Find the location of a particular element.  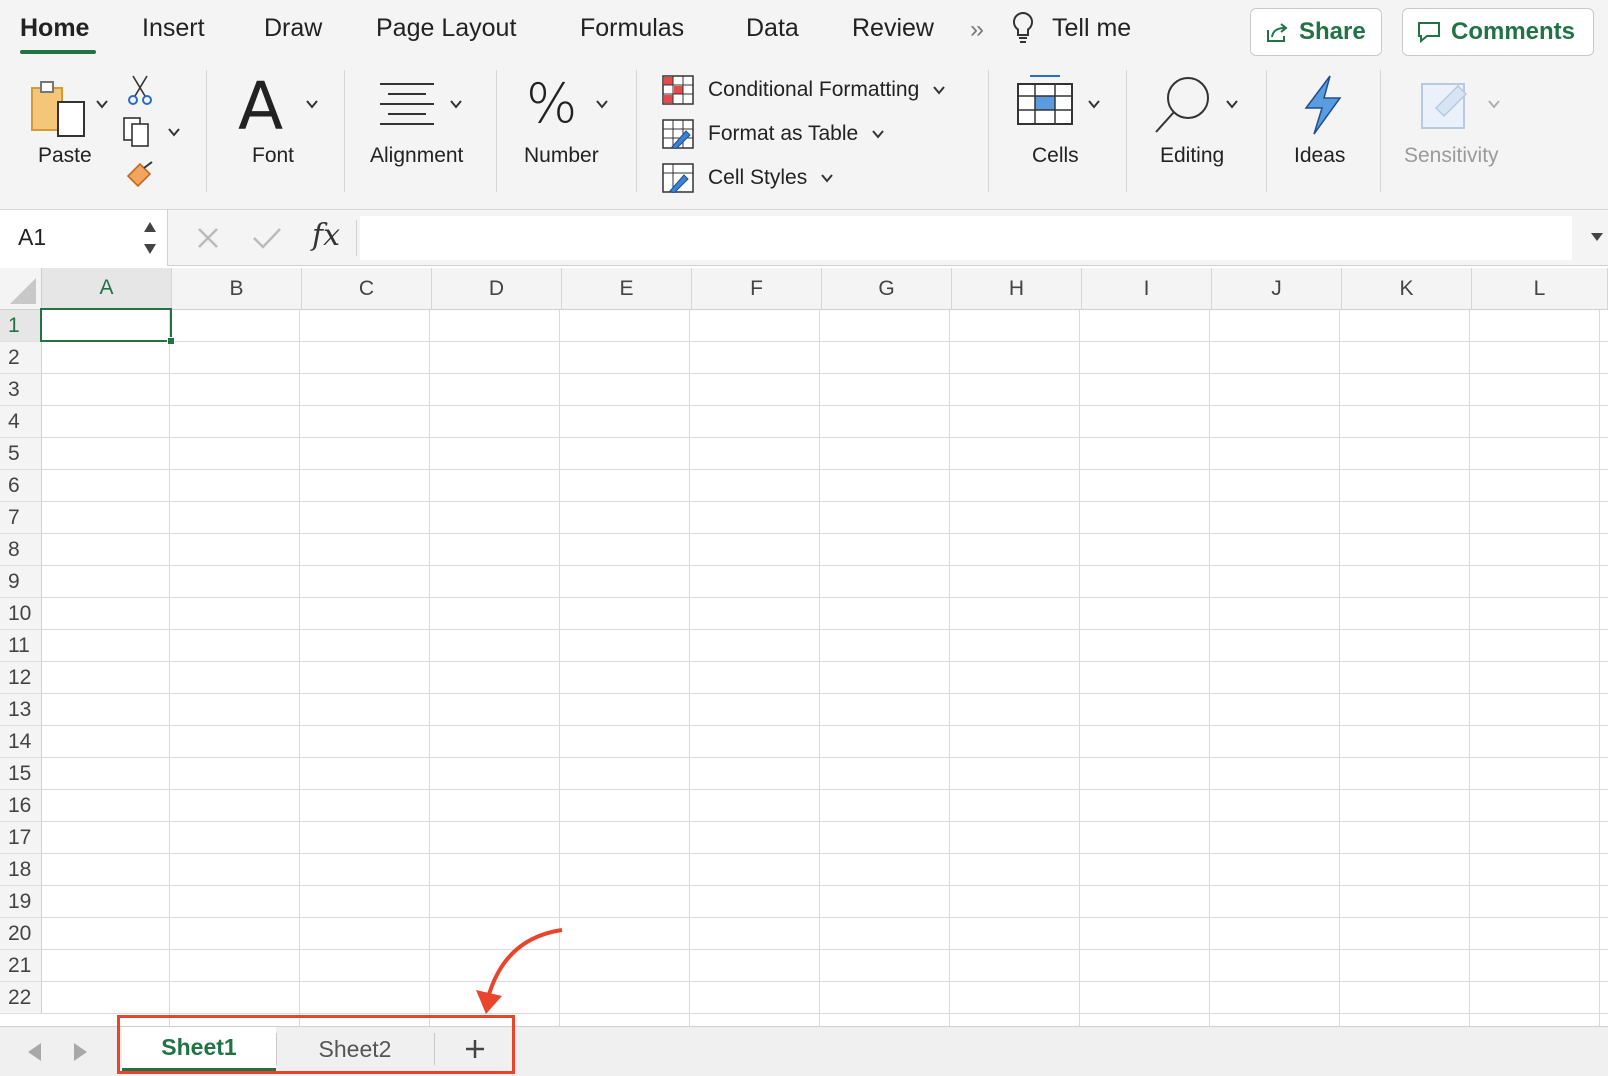

active-tab-indicator is located at coordinates (58, 52).